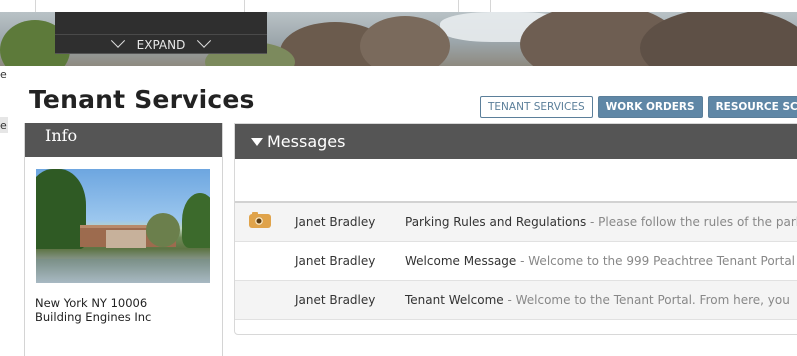 Image resolution: width=797 pixels, height=356 pixels. What do you see at coordinates (496, 222) in the screenshot?
I see `message-subject-title: Parking Rules and Regulations` at bounding box center [496, 222].